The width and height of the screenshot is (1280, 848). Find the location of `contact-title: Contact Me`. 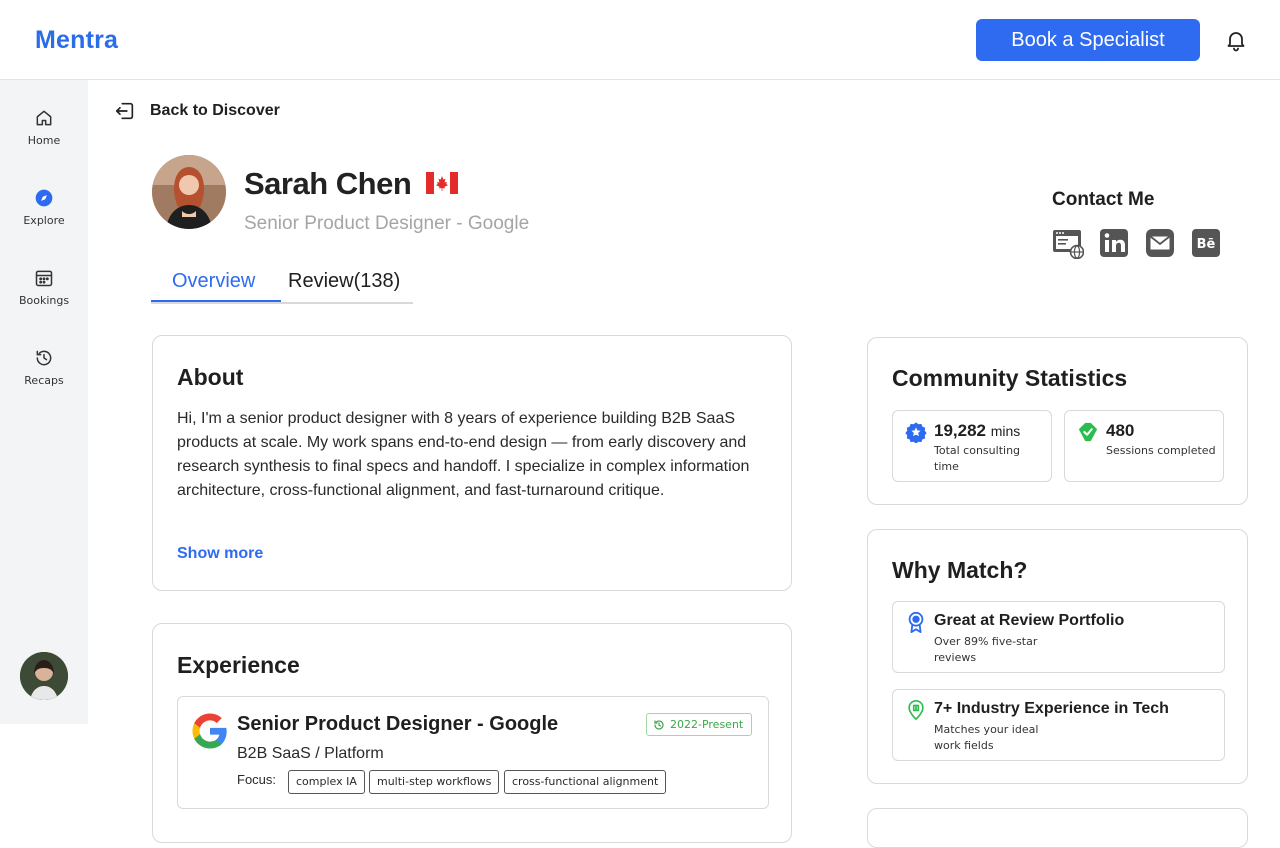

contact-title: Contact Me is located at coordinates (1103, 199).